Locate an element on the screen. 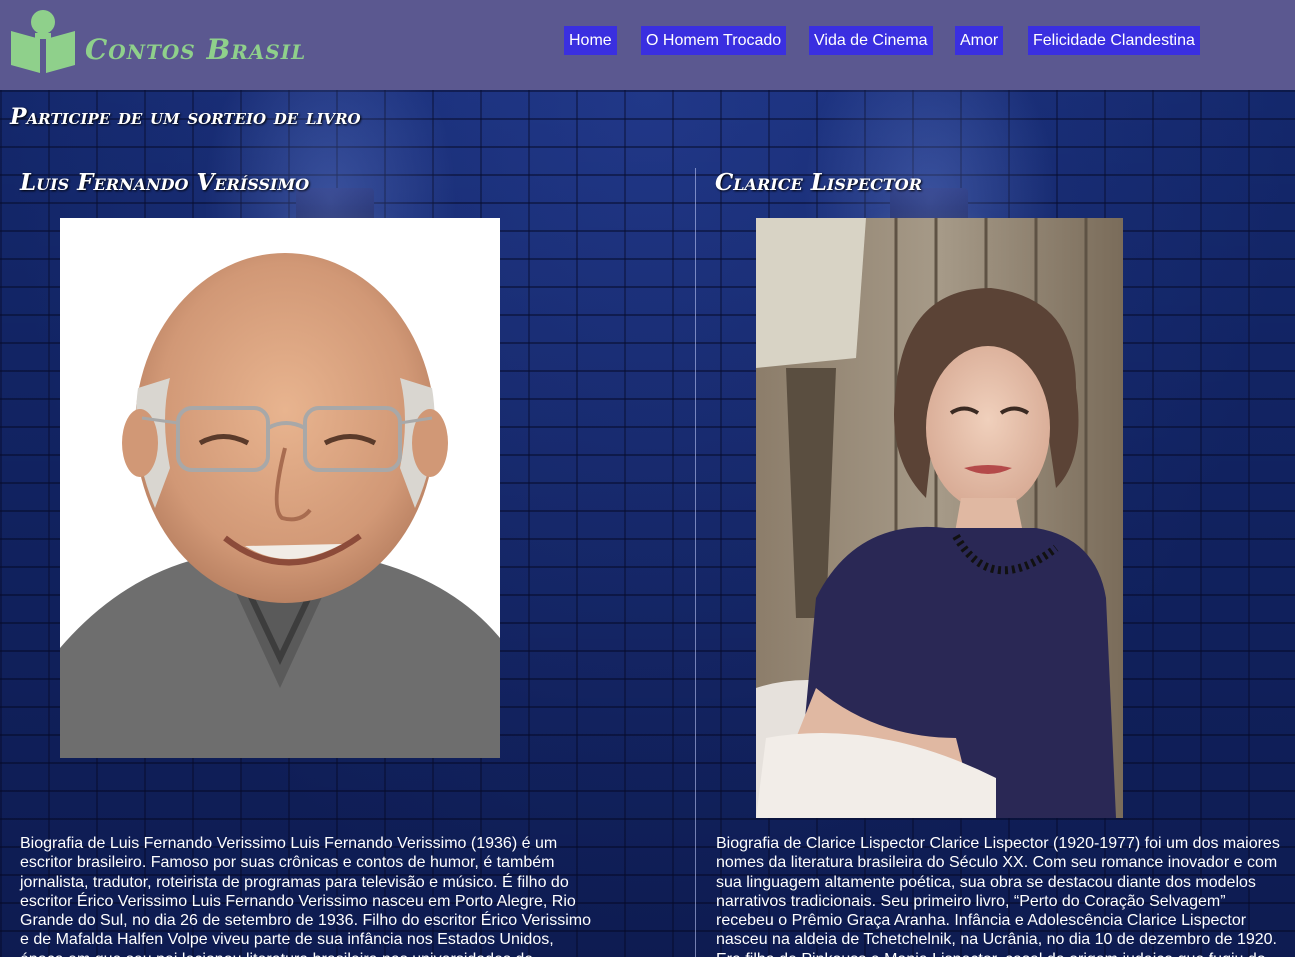 This screenshot has height=957, width=1295. nav-vida-de-cinema: Vida de Cinema is located at coordinates (871, 40).